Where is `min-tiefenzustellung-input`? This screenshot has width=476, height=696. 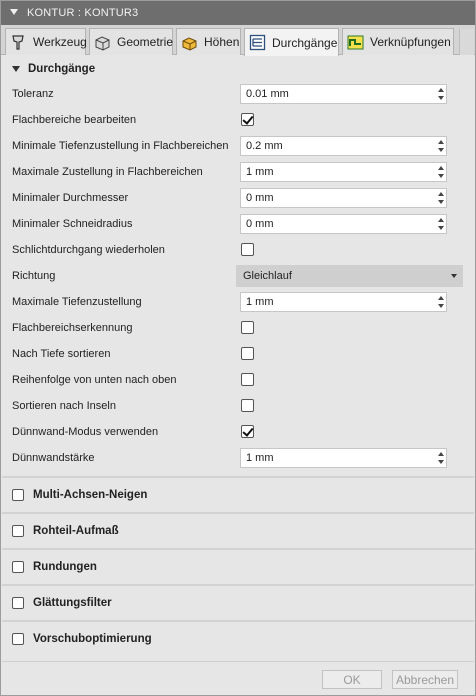 min-tiefenzustellung-input is located at coordinates (339, 146).